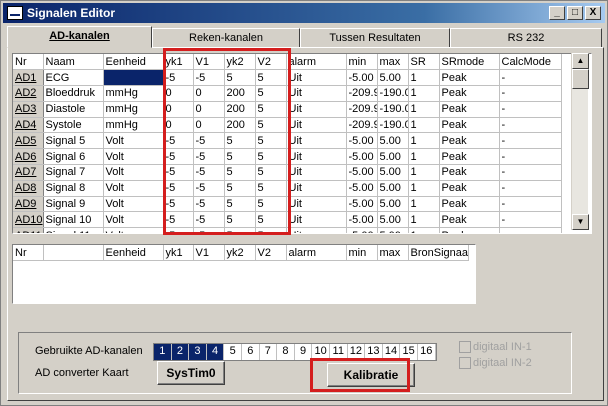  What do you see at coordinates (28, 204) in the screenshot?
I see `row-number: AD9` at bounding box center [28, 204].